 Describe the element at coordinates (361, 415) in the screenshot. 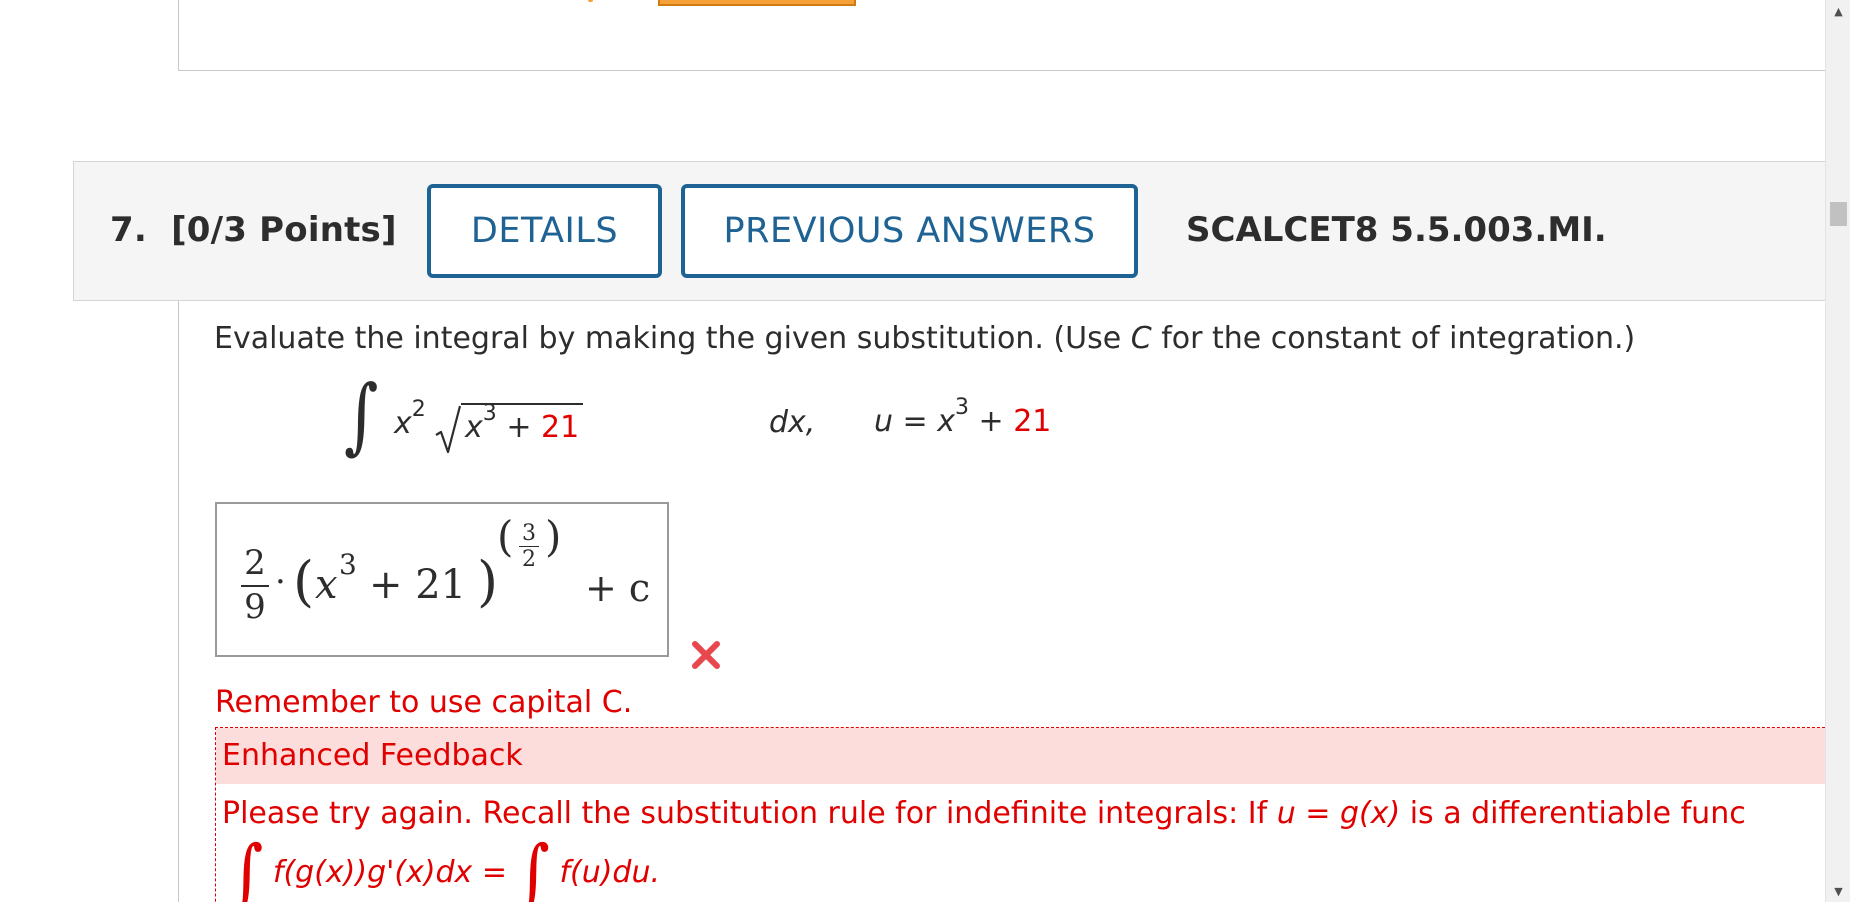

I see `integral-sign: ∫` at that location.